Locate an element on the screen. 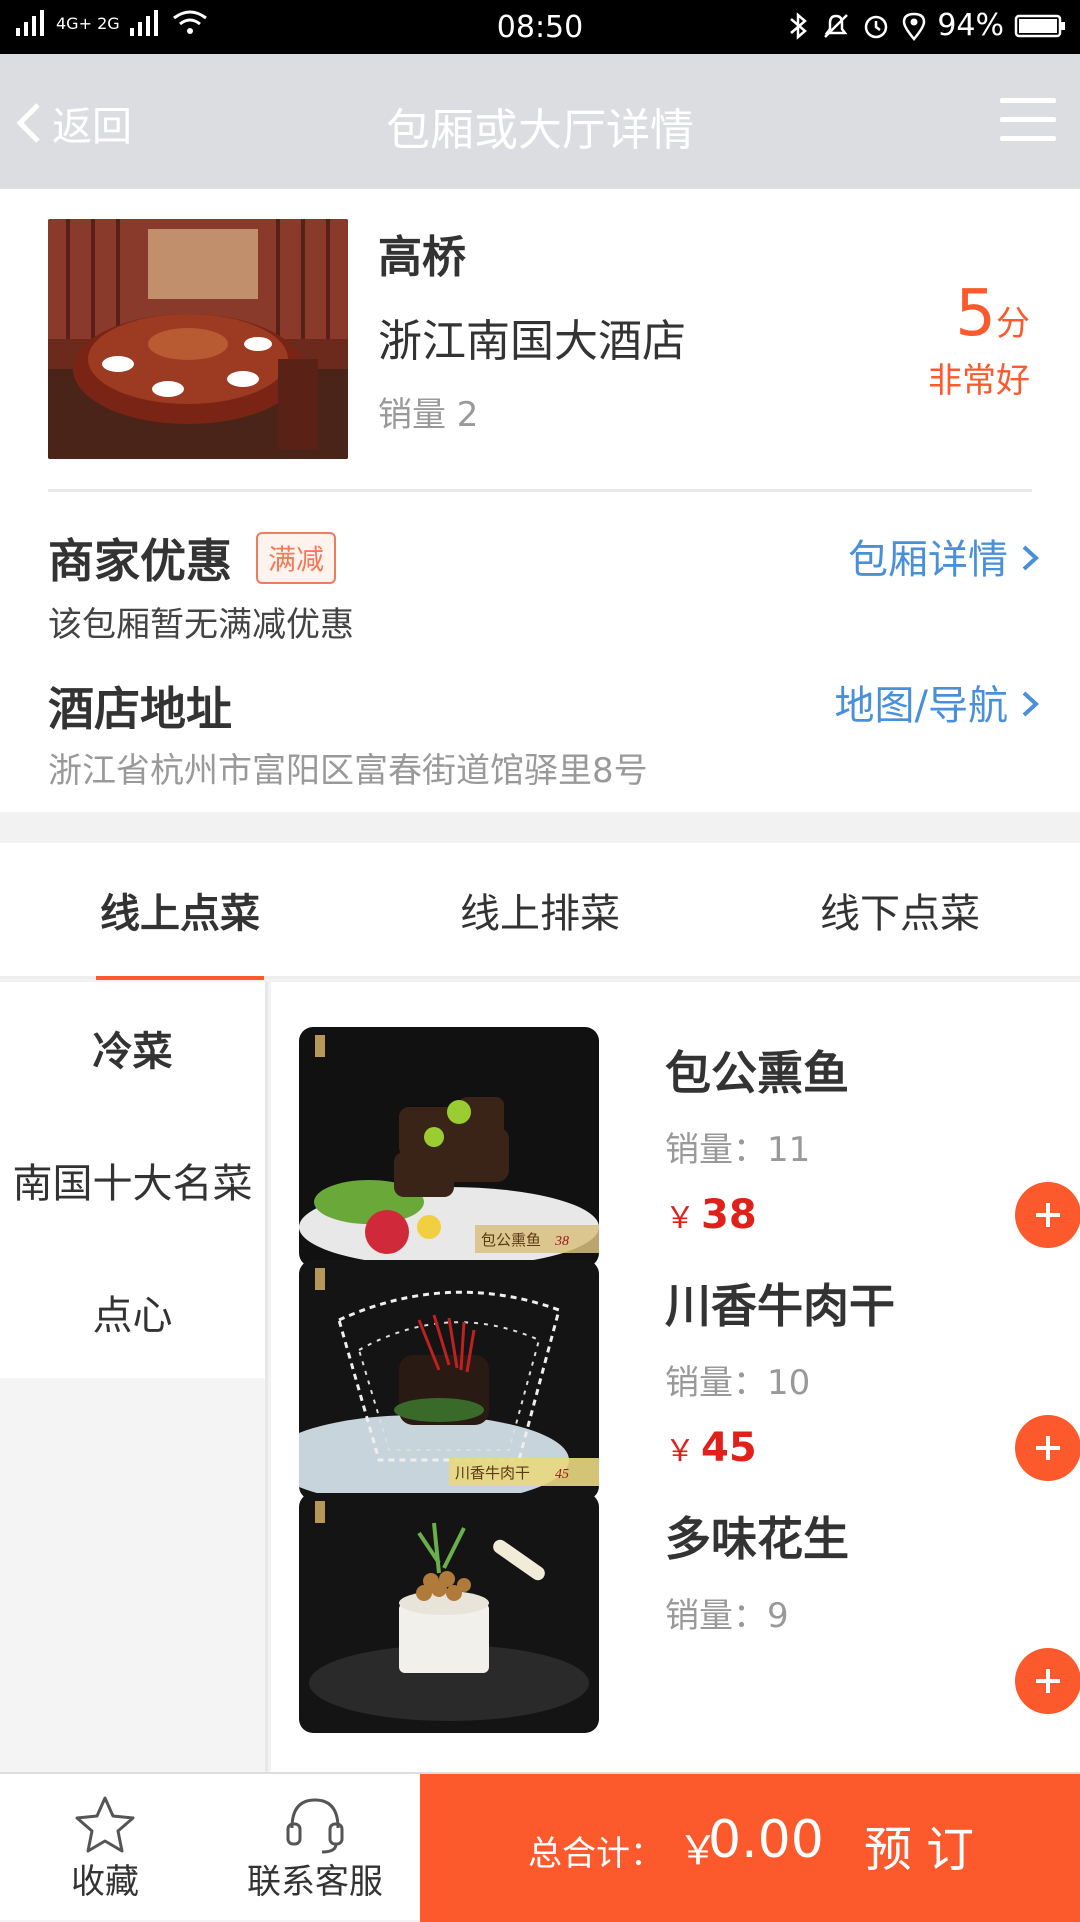  bottom-bar: 收藏 联系客服 总合计： ￥ 0.00 预订 is located at coordinates (540, 1847).